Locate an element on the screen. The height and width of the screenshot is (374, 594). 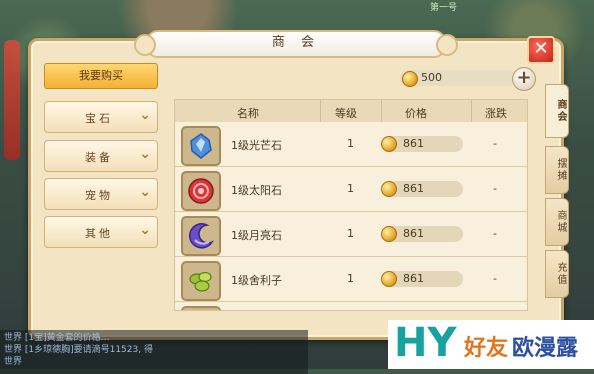
tab-chamber-of-commerce: 商会 is located at coordinates (557, 111).